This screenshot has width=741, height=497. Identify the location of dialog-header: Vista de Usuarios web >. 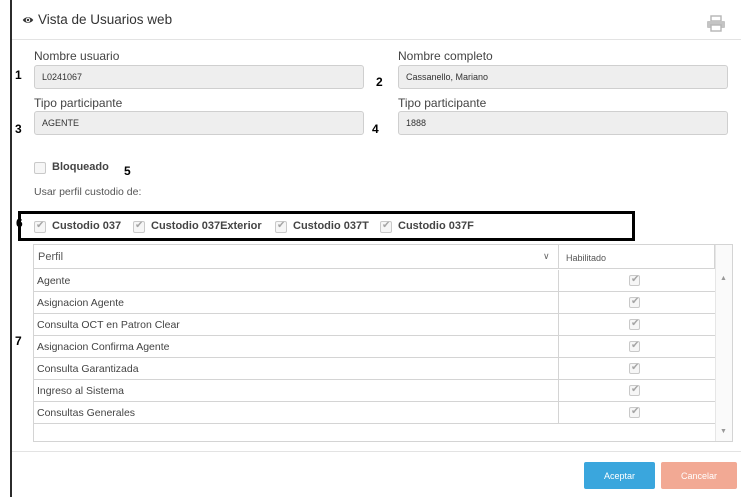
(376, 20).